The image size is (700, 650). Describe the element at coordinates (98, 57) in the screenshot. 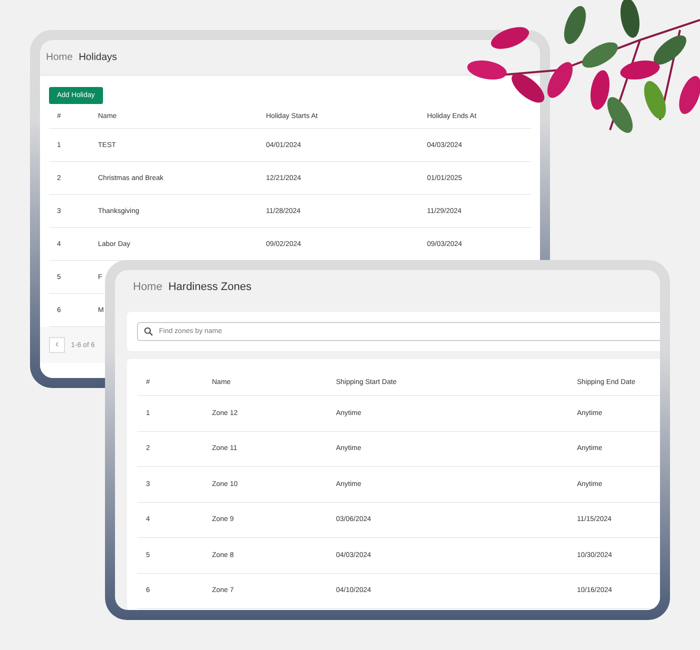

I see `page-title: Holidays` at that location.